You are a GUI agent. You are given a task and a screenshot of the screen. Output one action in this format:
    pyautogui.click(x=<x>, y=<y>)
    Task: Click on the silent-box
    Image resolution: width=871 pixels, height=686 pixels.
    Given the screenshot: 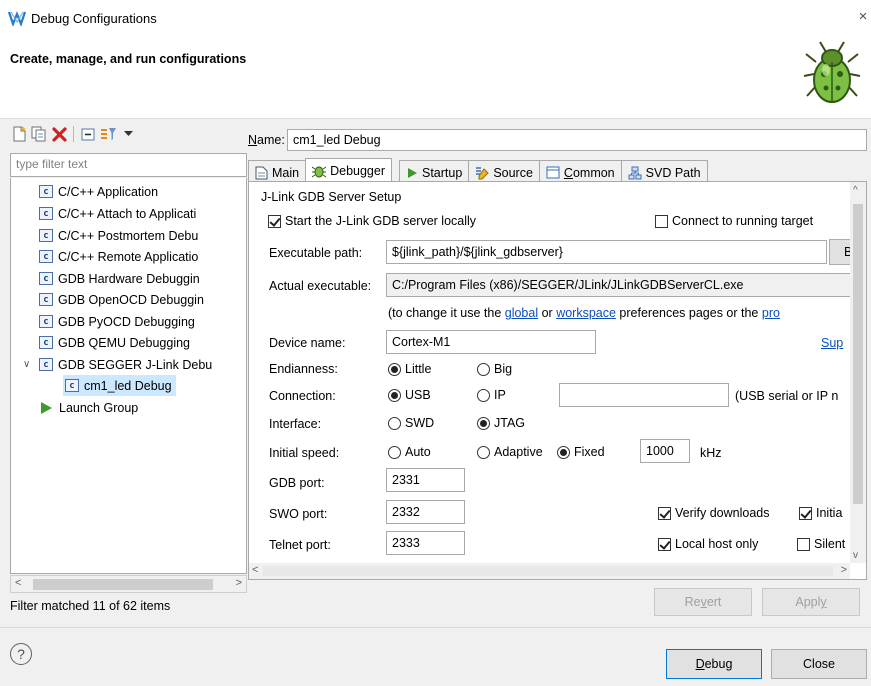 What is the action you would take?
    pyautogui.click(x=803, y=544)
    